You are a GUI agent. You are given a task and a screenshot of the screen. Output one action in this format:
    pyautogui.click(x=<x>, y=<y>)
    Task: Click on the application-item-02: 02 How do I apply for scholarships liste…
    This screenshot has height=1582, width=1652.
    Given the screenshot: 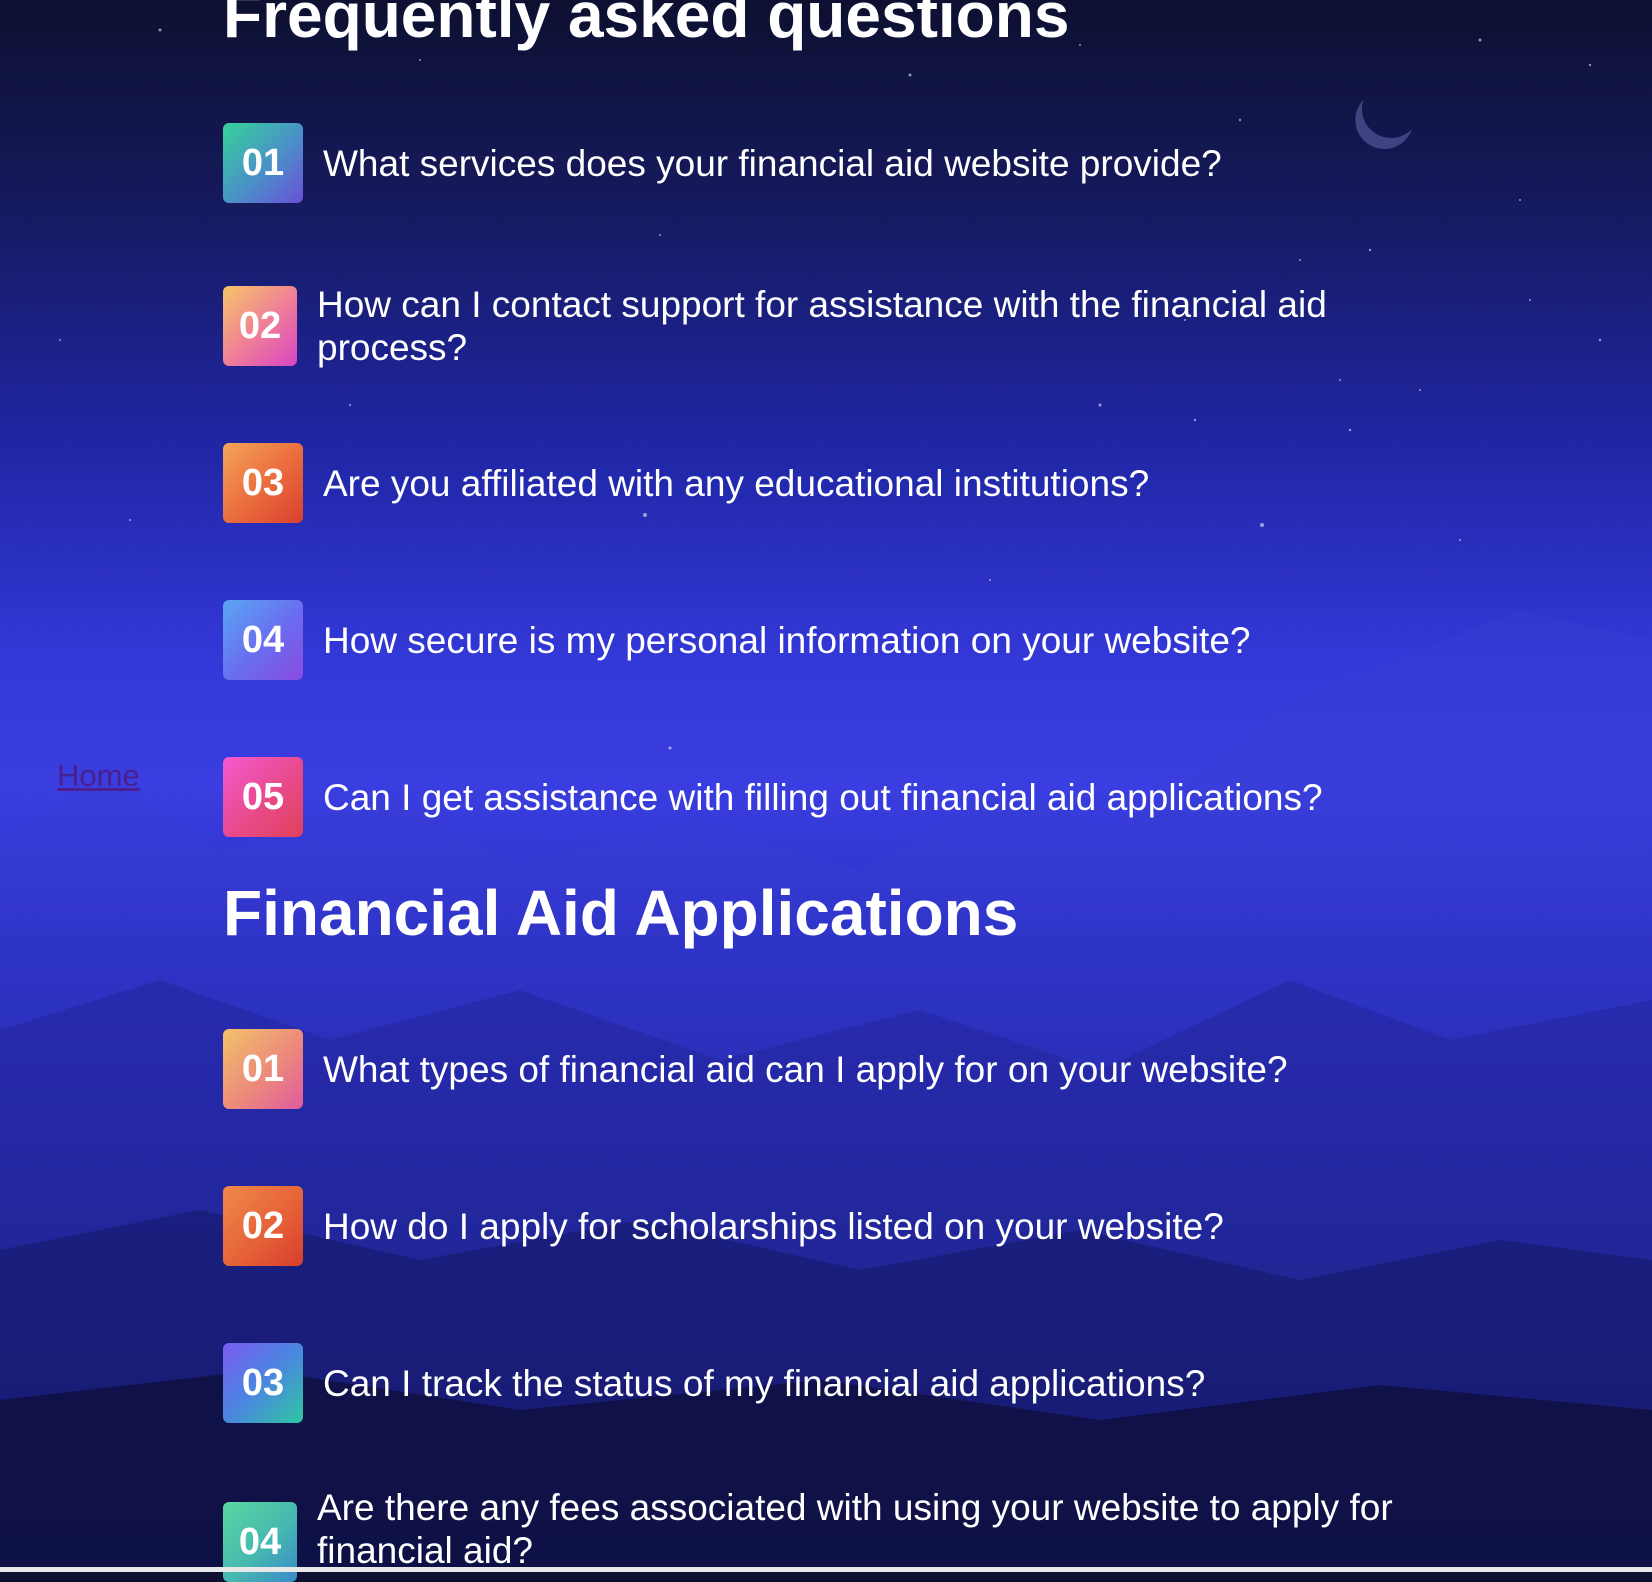 What is the action you would take?
    pyautogui.click(x=723, y=1226)
    